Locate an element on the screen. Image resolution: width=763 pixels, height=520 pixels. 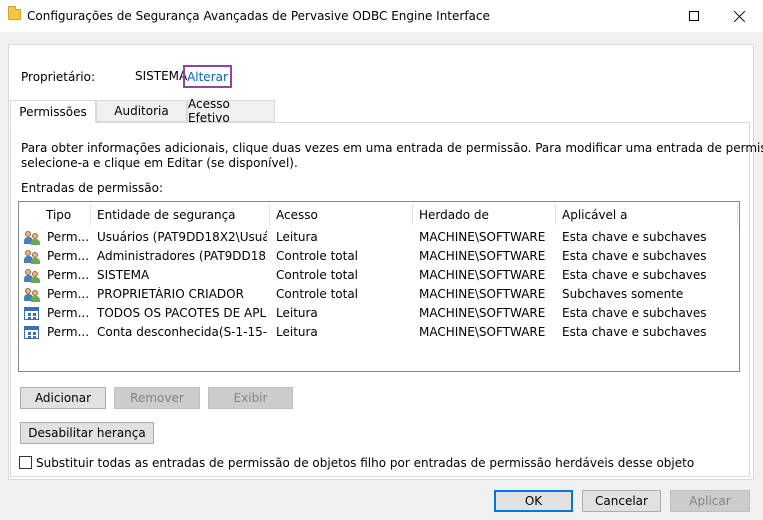
cell-principal: PROPRIETÁRIO CRIADOR is located at coordinates (170, 294).